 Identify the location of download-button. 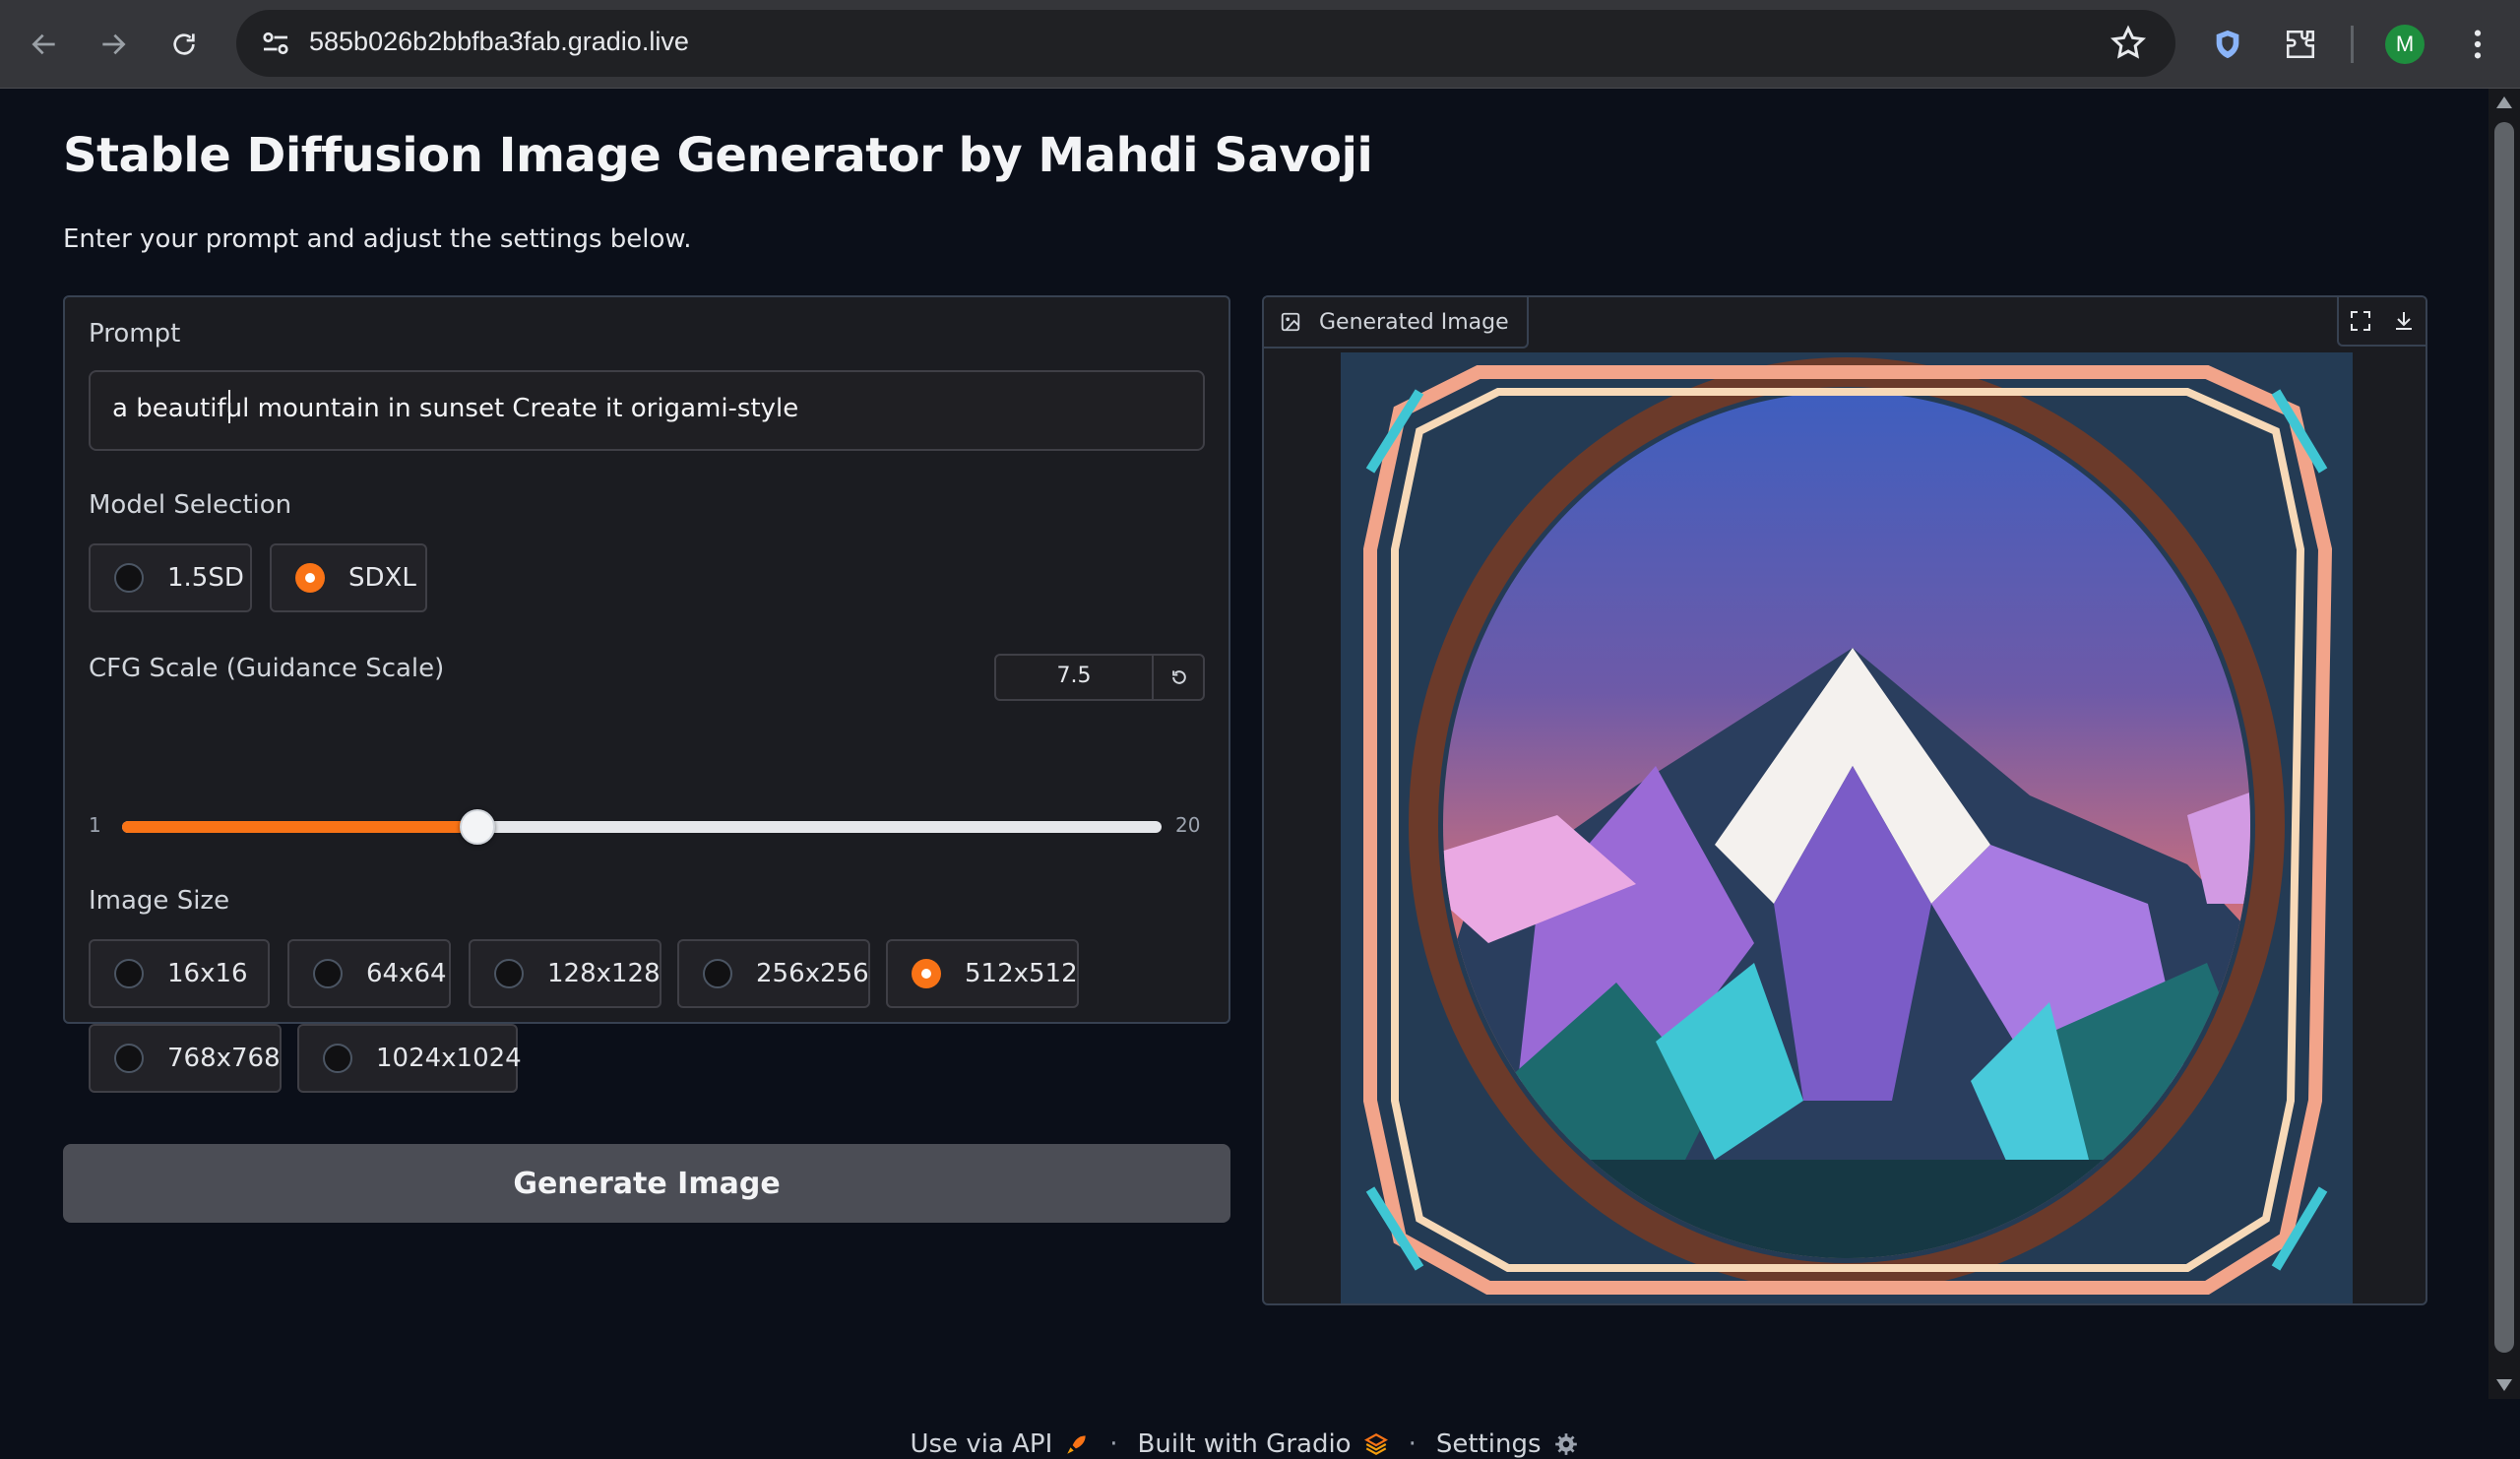
(2404, 321).